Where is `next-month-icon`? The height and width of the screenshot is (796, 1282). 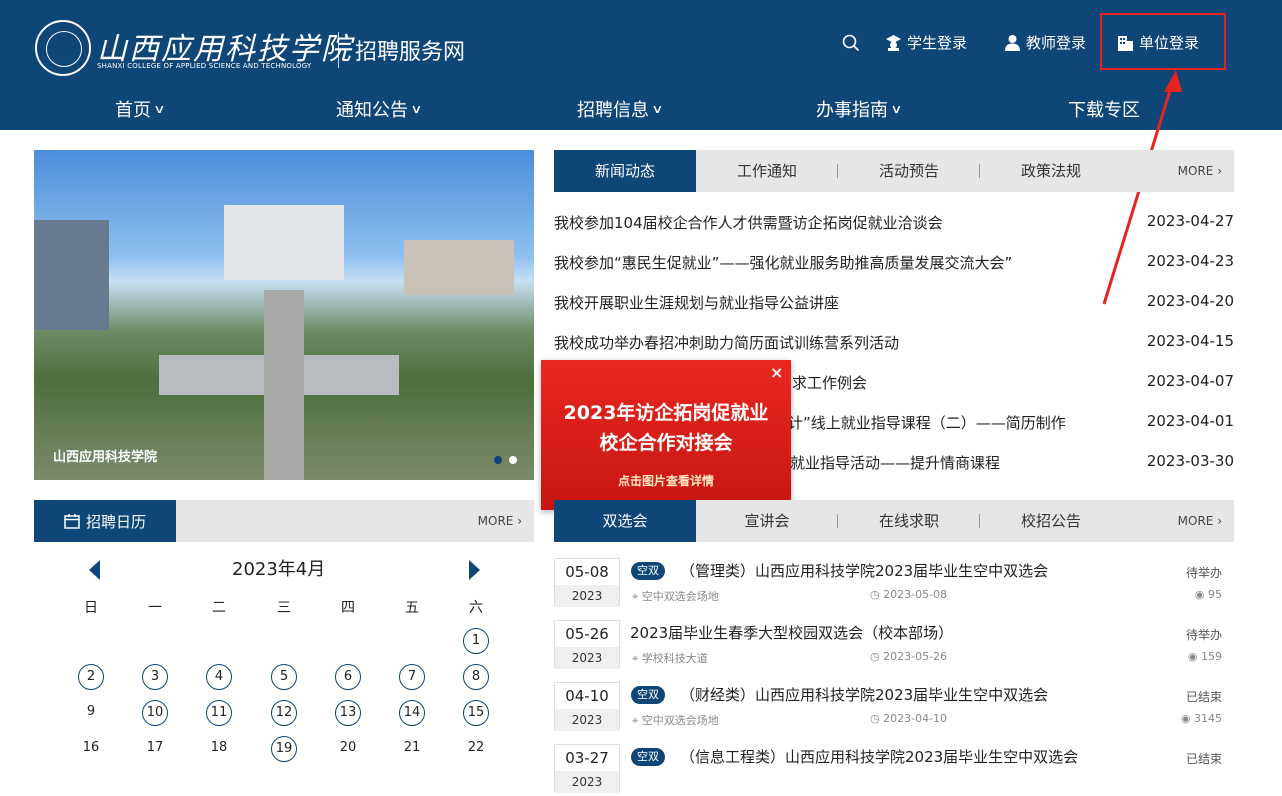
next-month-icon is located at coordinates (474, 570).